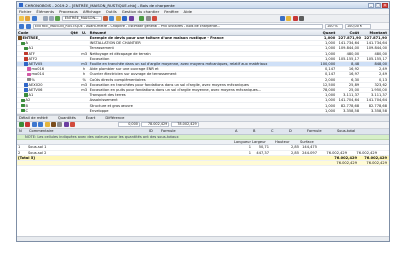  Describe the element at coordinates (375, 106) in the screenshot. I see `row-mont: 82.778,68` at that location.